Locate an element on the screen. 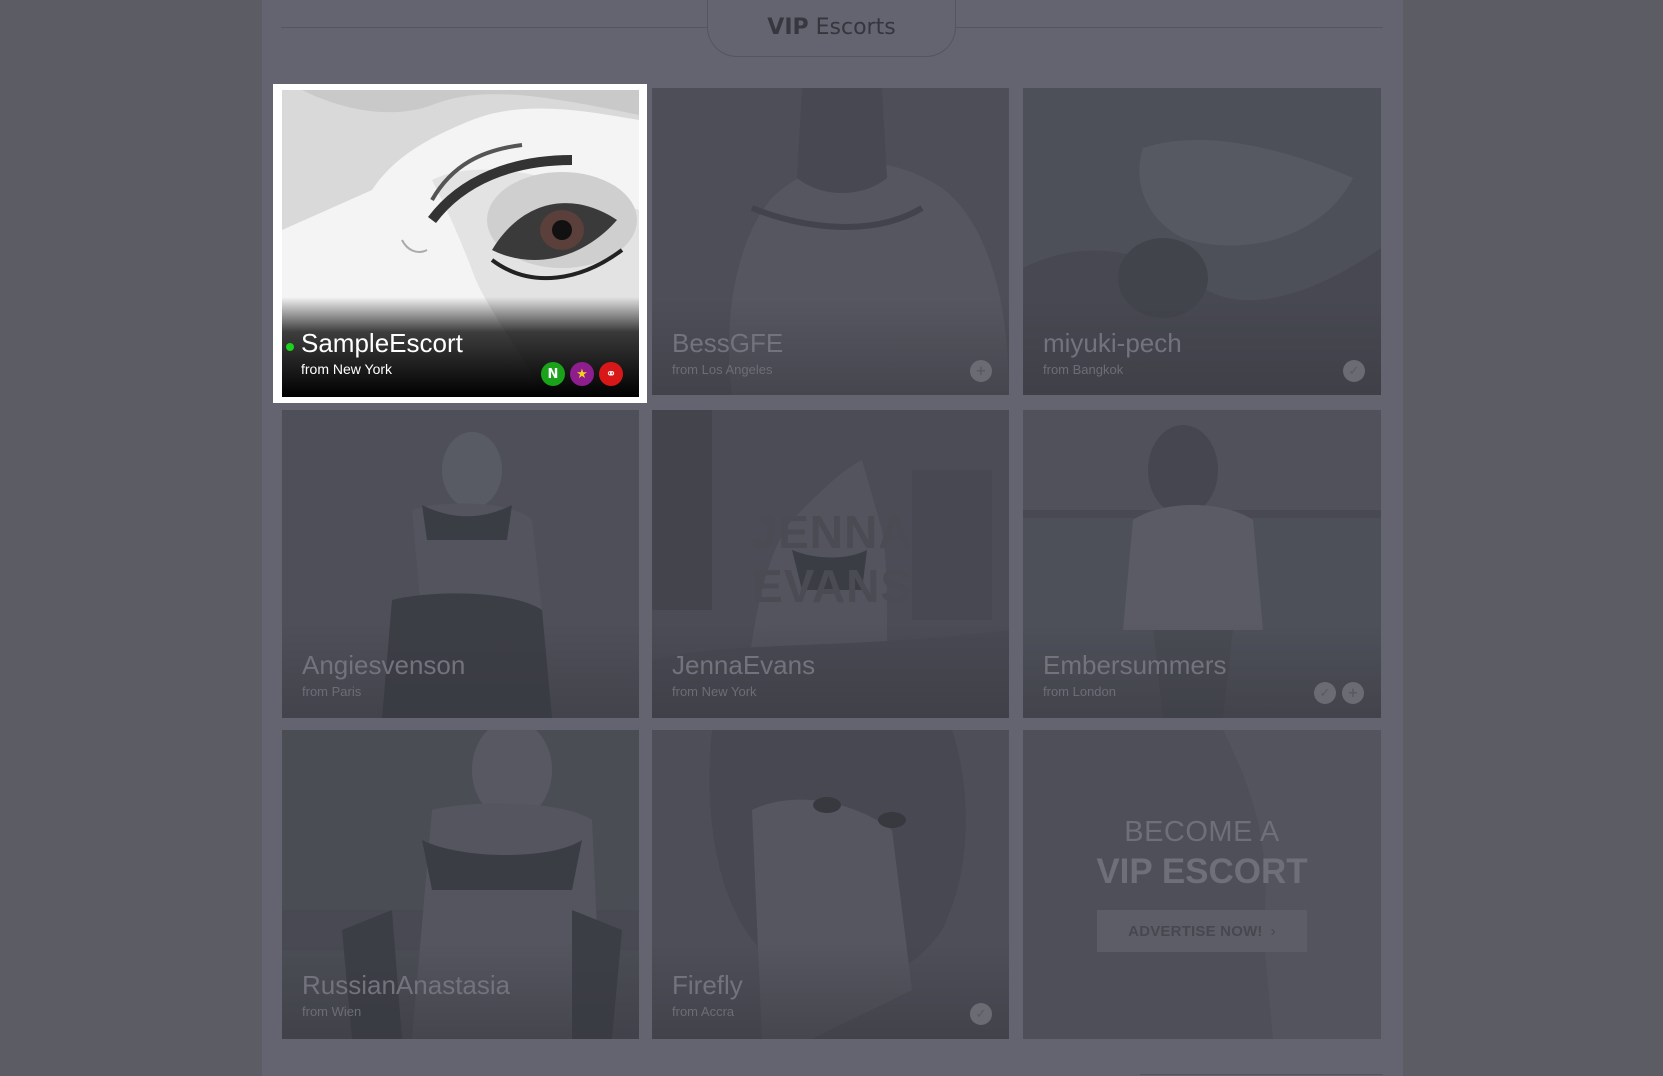  star-badge-icon: ★ is located at coordinates (582, 374).